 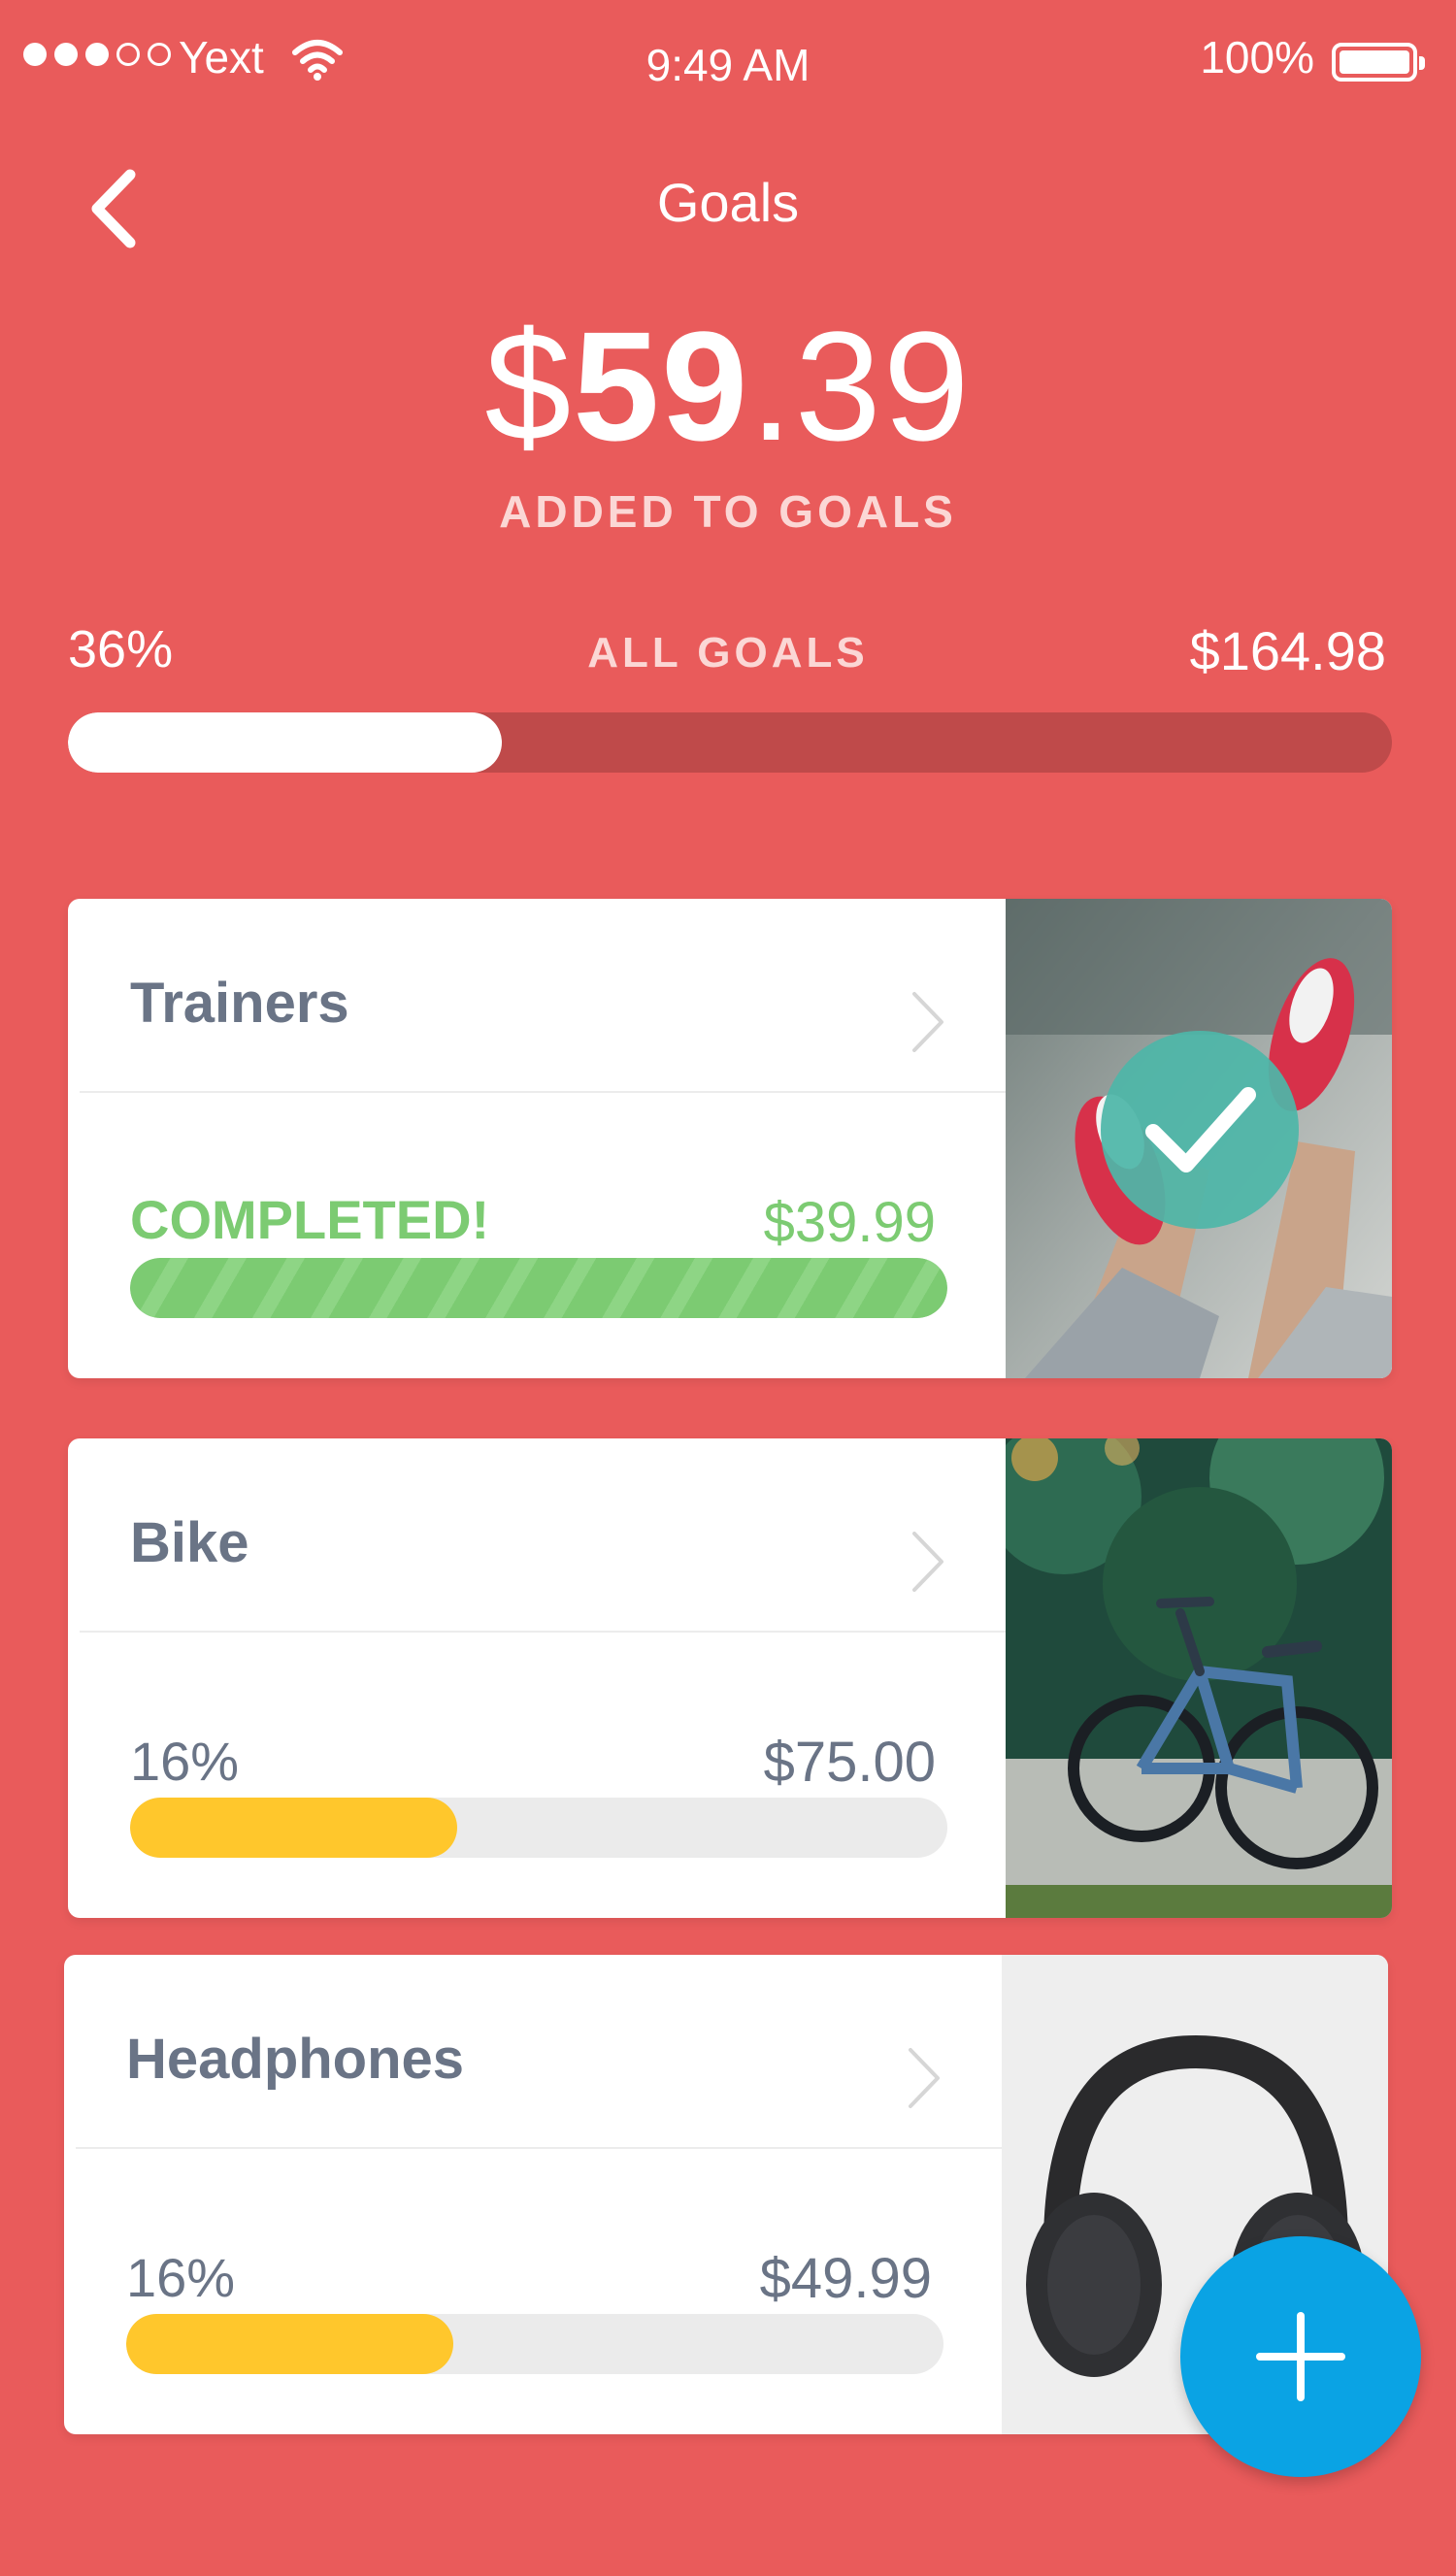 I want to click on goal-info: Bike 16% $75.00, so click(x=537, y=1678).